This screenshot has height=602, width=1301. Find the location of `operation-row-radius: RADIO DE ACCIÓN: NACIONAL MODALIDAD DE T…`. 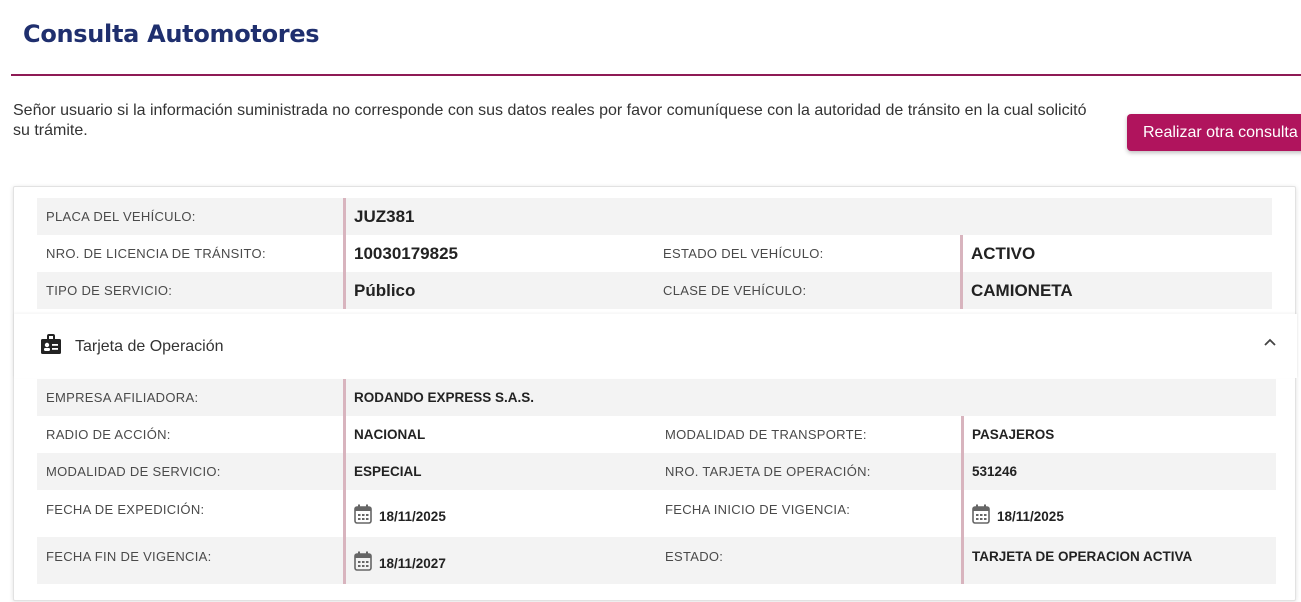

operation-row-radius: RADIO DE ACCIÓN: NACIONAL MODALIDAD DE T… is located at coordinates (656, 434).